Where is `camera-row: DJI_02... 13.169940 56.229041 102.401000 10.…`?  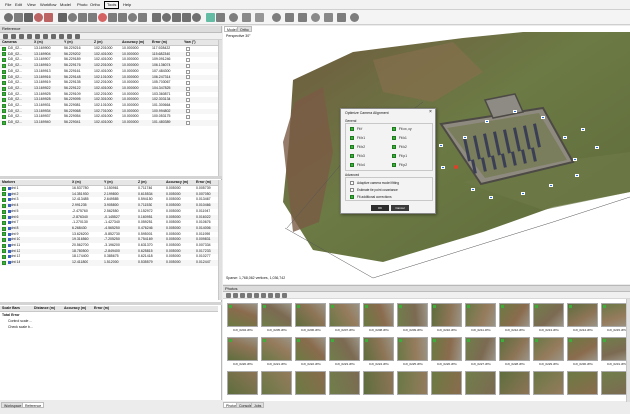 camera-row: DJI_02... 13.169940 56.229041 102.401000 10.… is located at coordinates (109, 123).